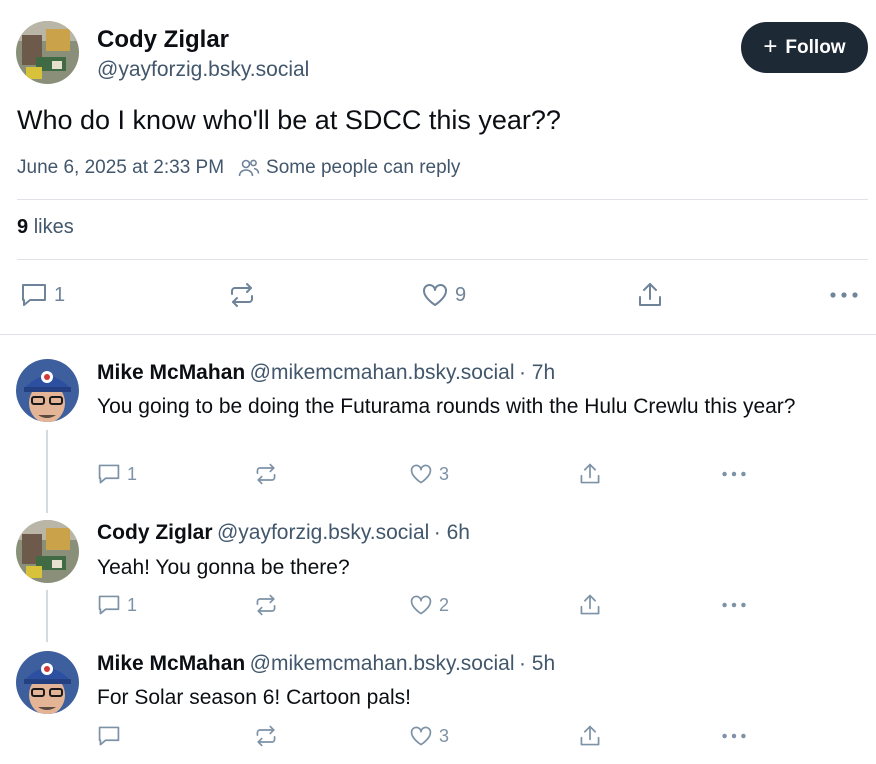 The height and width of the screenshot is (764, 876). What do you see at coordinates (537, 372) in the screenshot?
I see `reply-time: · 7h` at bounding box center [537, 372].